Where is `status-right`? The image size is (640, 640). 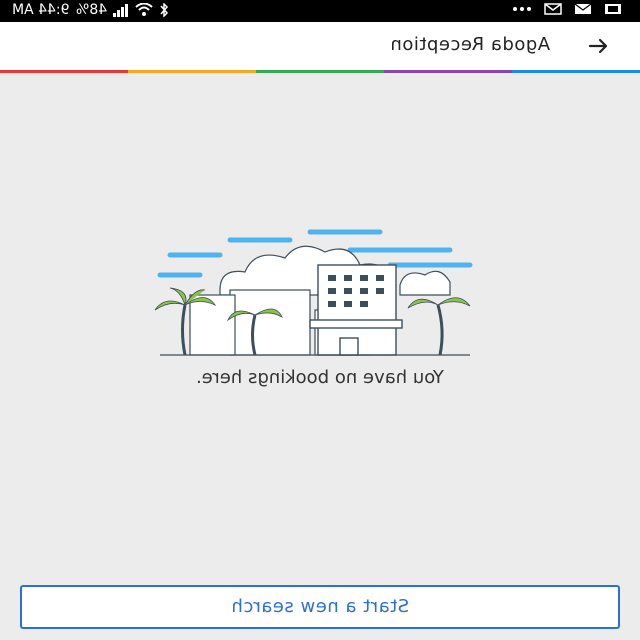
status-right is located at coordinates (567, 9).